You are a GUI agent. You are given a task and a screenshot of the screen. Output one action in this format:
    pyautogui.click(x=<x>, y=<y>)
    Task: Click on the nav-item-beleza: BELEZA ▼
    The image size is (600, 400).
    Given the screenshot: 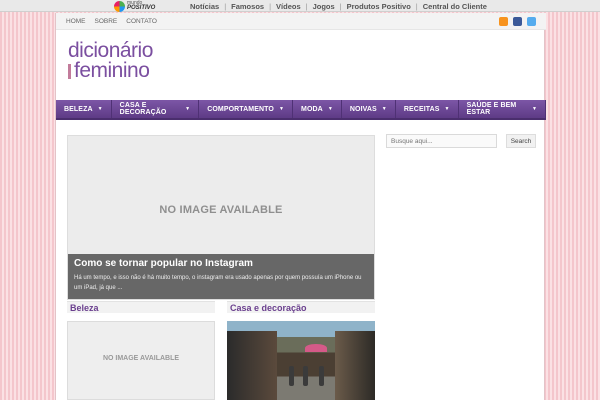 What is the action you would take?
    pyautogui.click(x=84, y=109)
    